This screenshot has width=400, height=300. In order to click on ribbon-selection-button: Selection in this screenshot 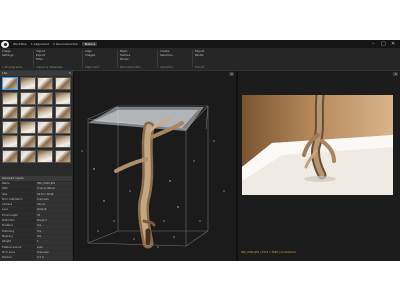, I will do `click(175, 55)`.